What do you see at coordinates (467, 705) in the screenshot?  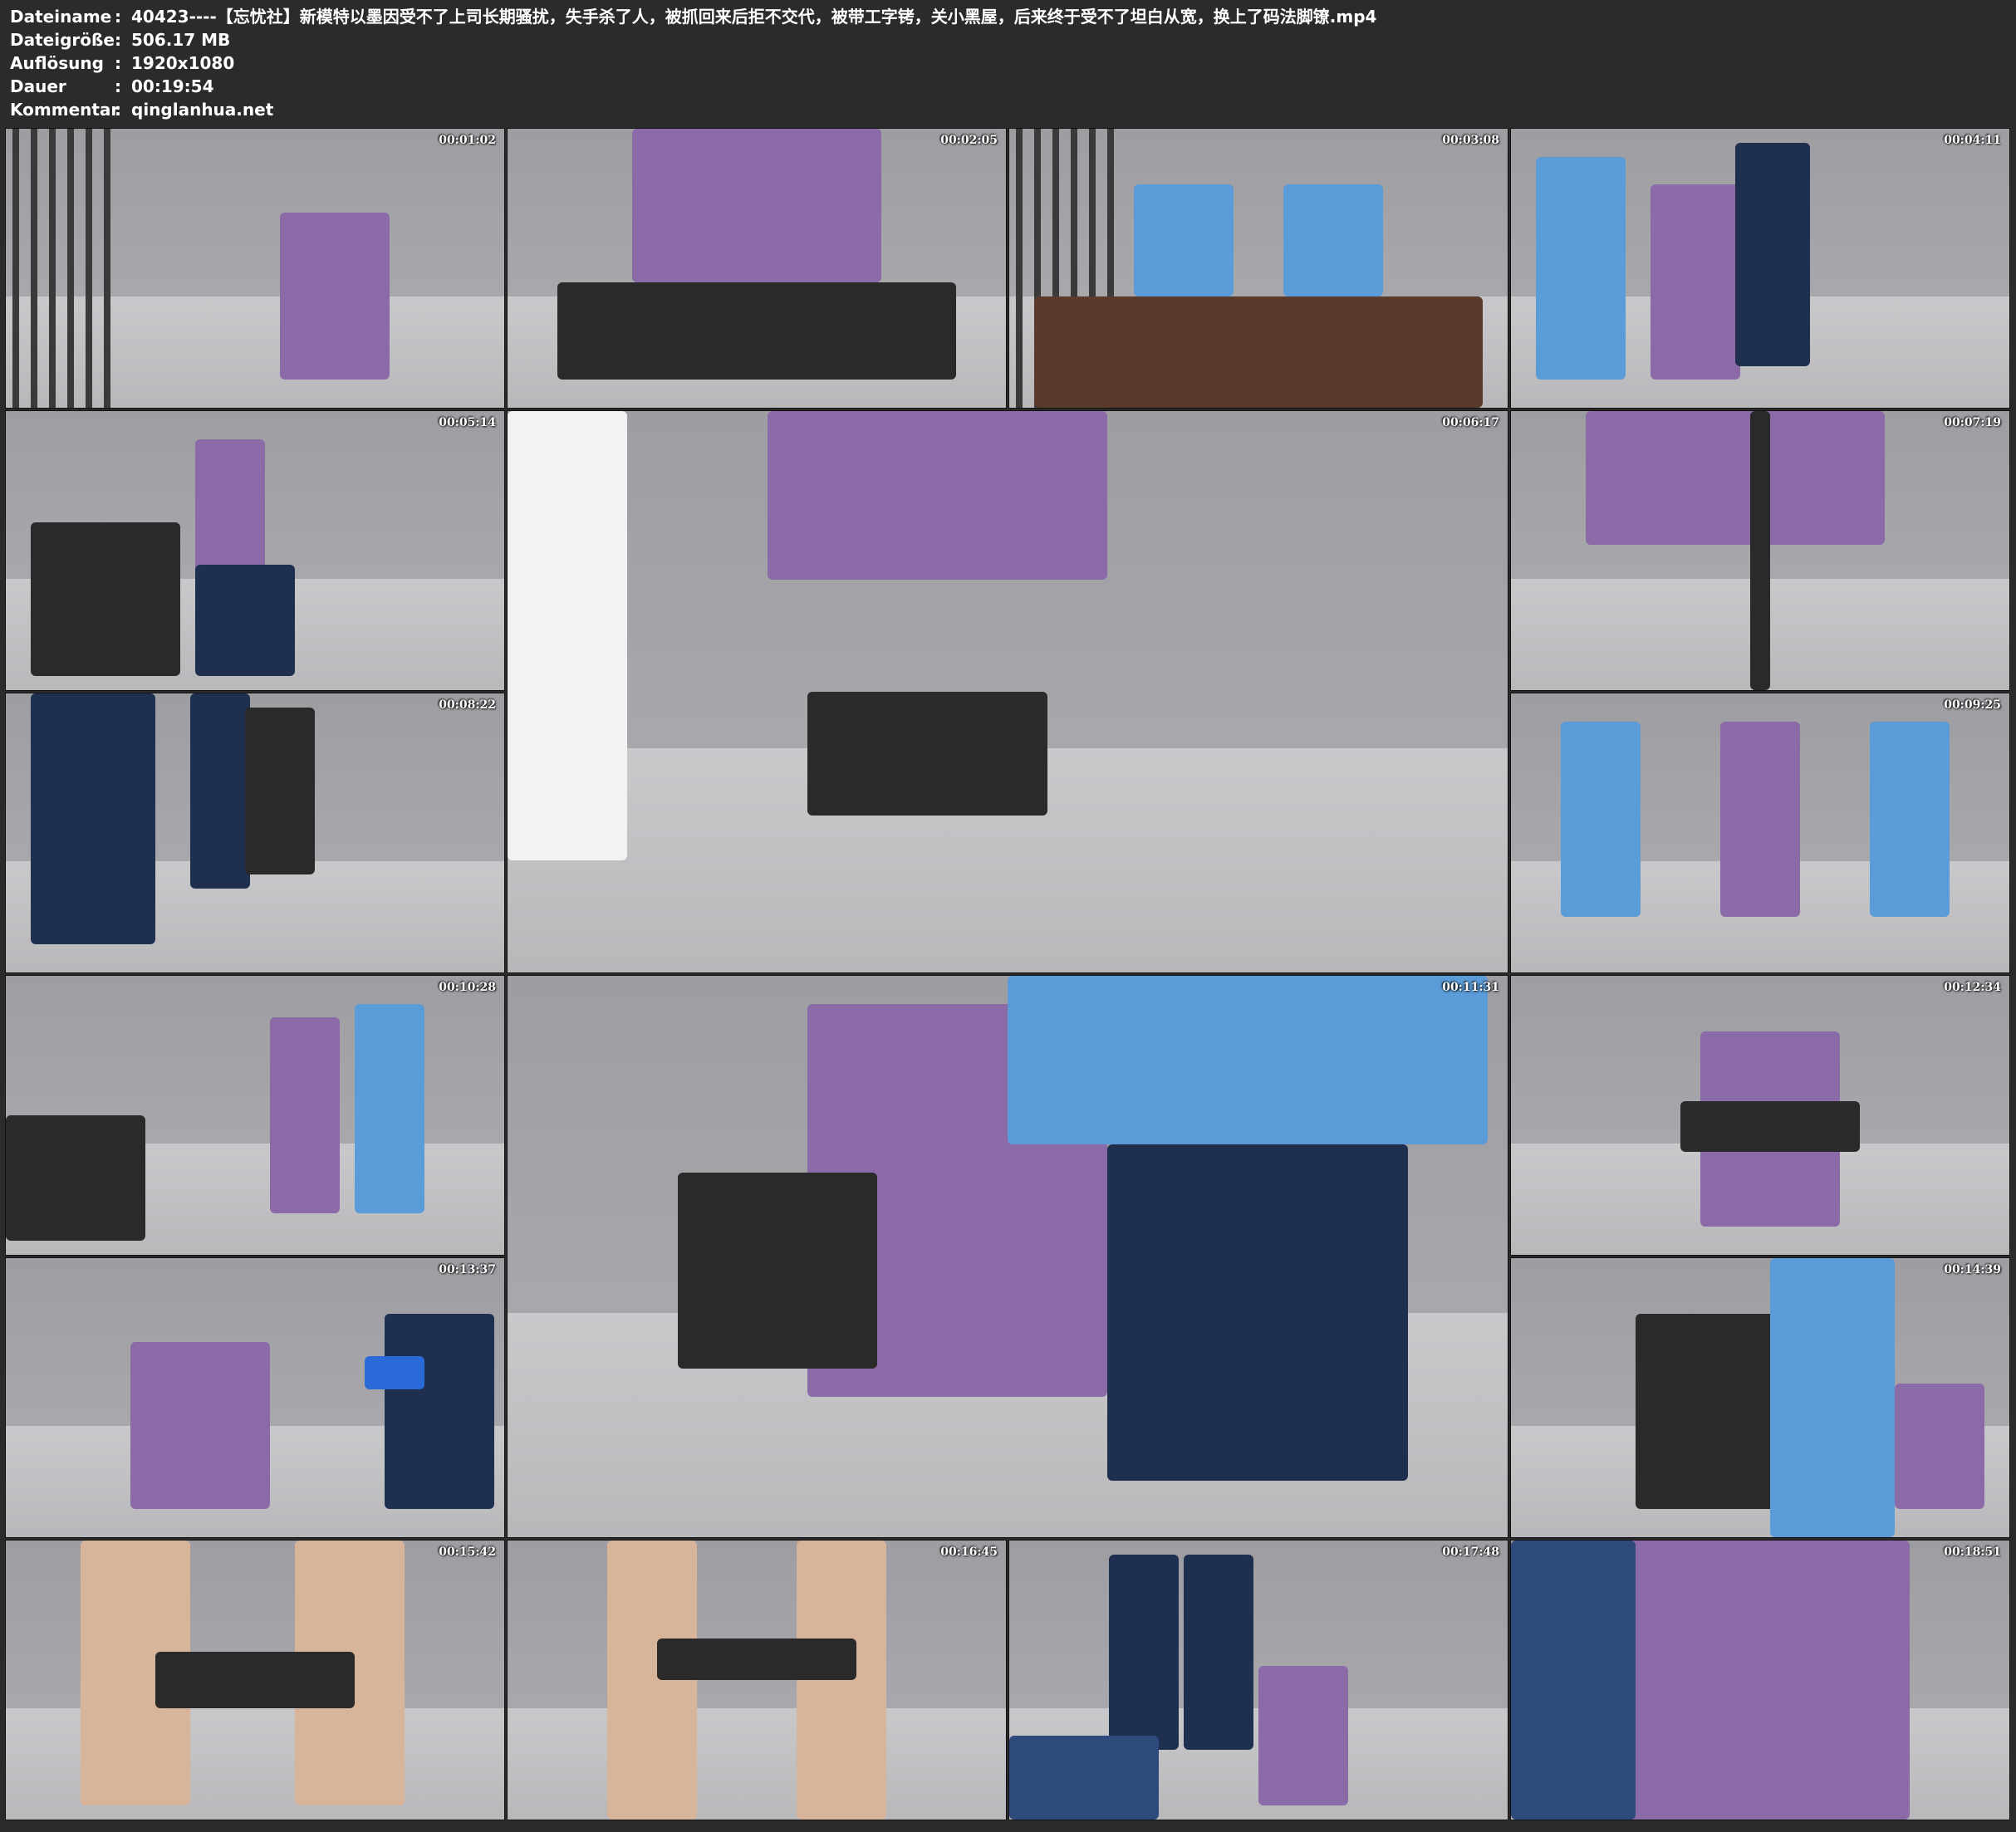 I see `thumbnail-timestamp: 00:08:22` at bounding box center [467, 705].